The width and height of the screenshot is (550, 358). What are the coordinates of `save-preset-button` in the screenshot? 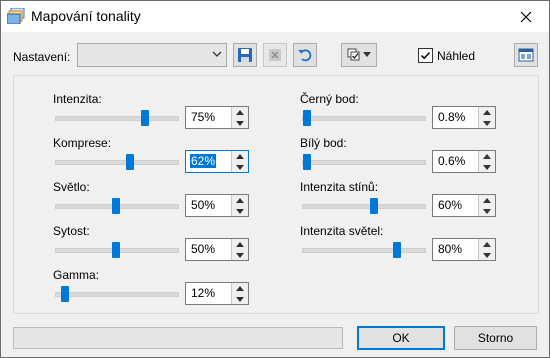 It's located at (245, 55).